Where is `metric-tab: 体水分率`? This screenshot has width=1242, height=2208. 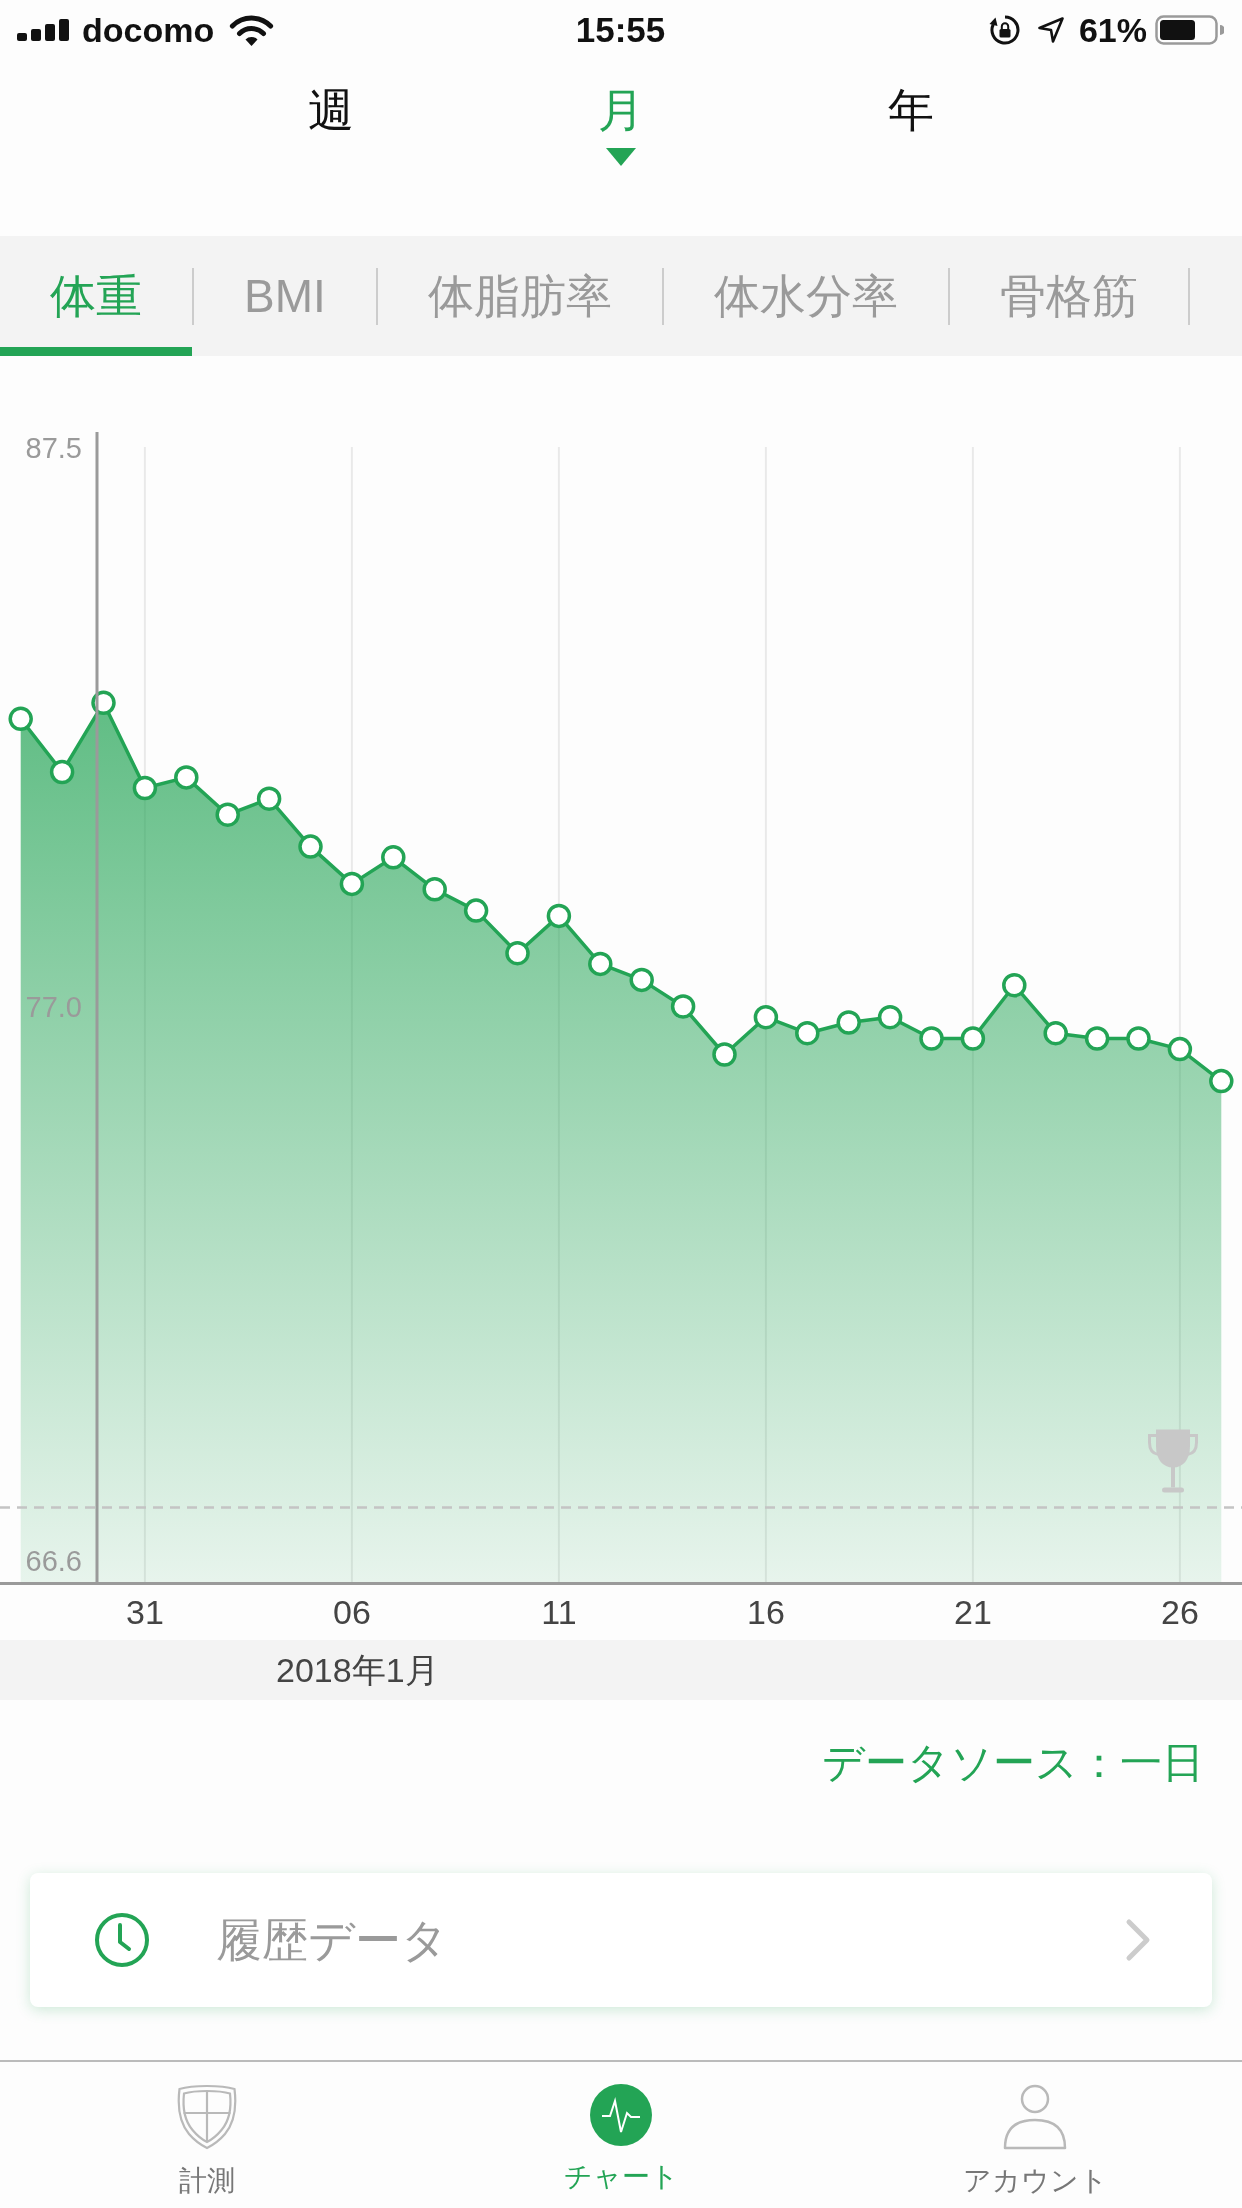 metric-tab: 体水分率 is located at coordinates (805, 296).